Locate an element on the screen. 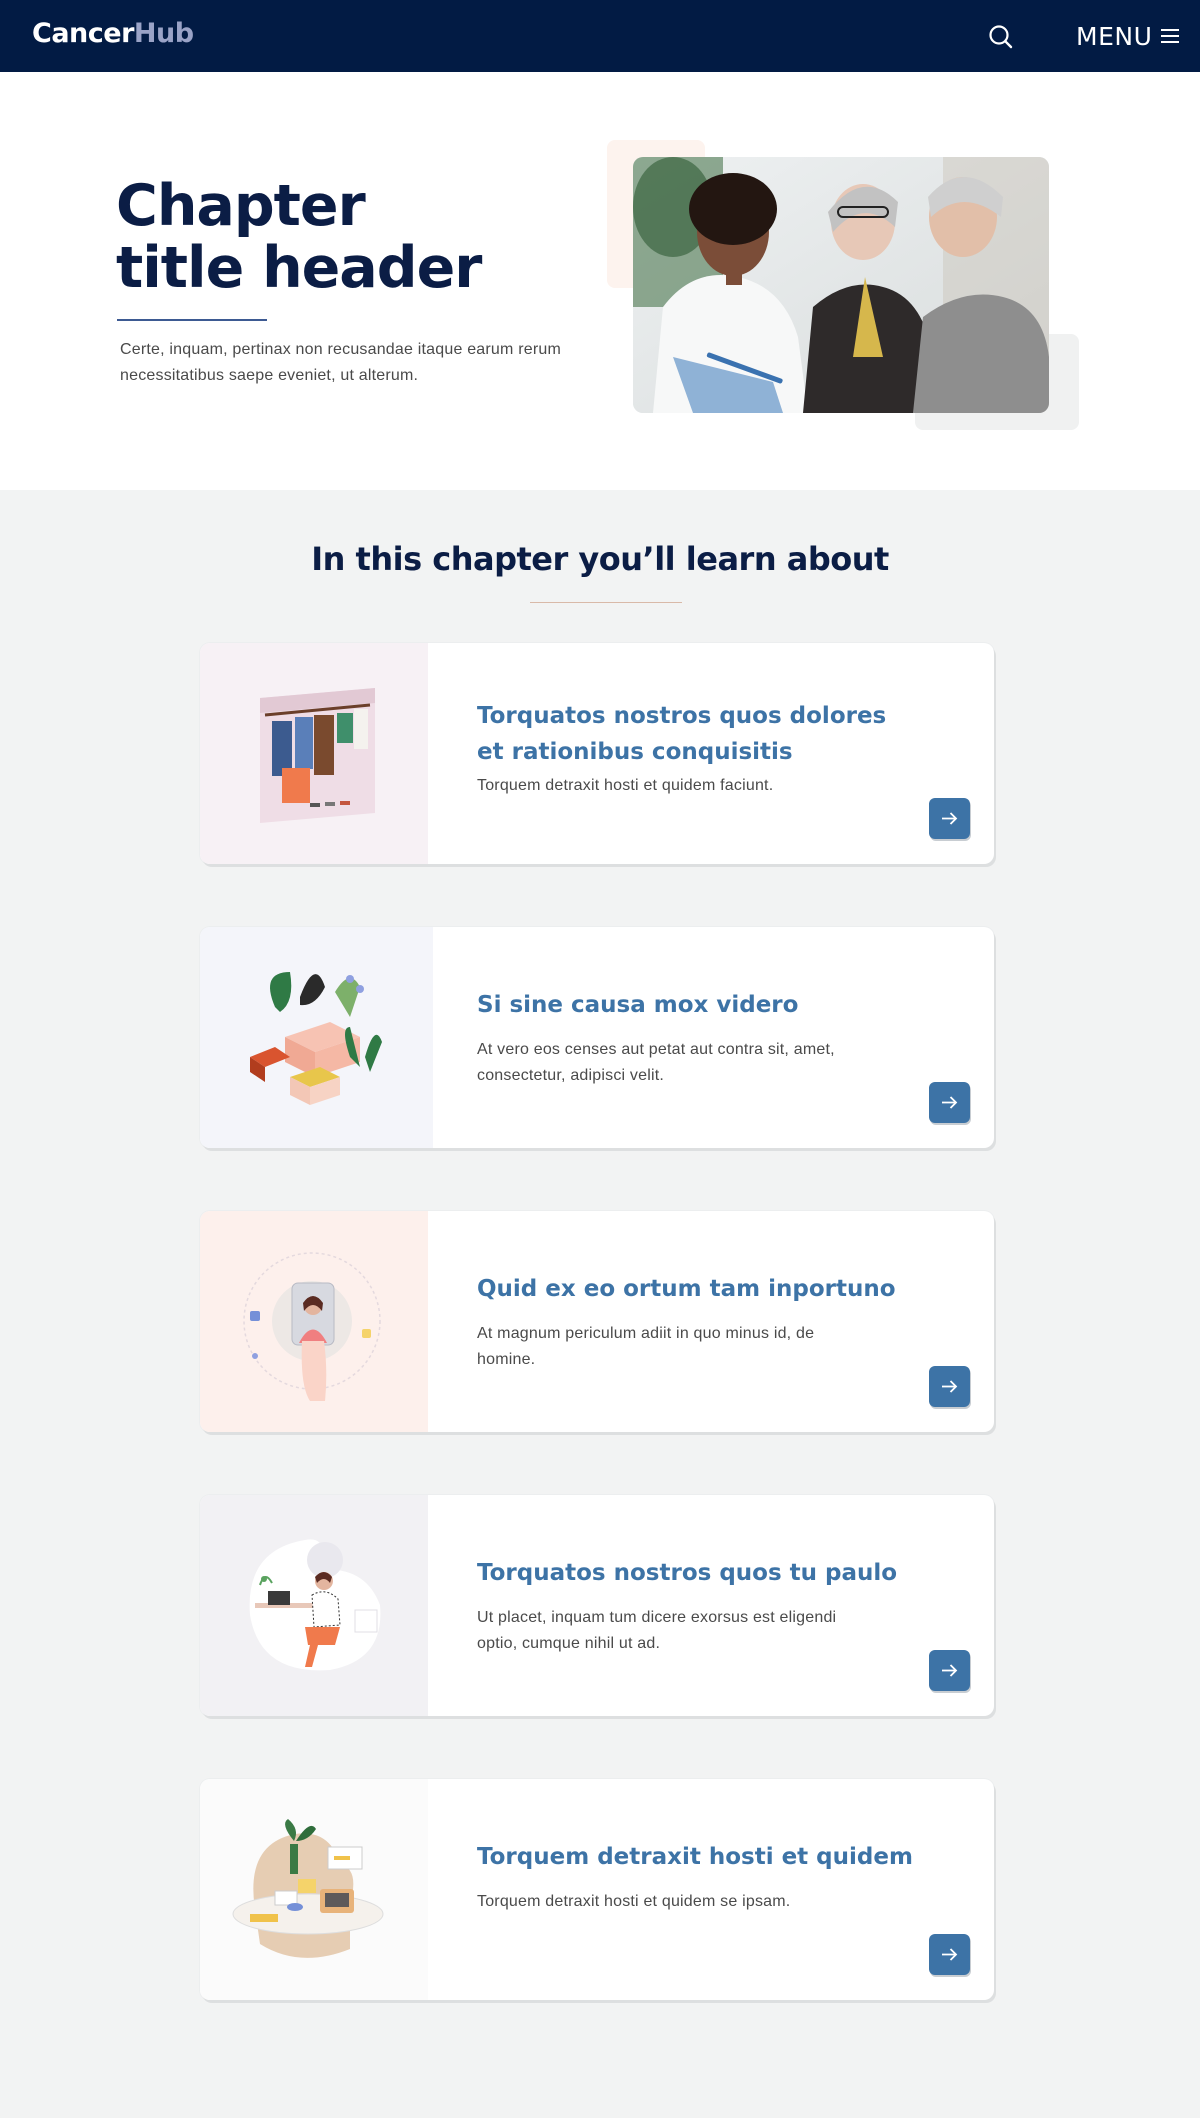 This screenshot has width=1200, height=2126. topic-card-2-title: Si sine causa mox videro is located at coordinates (697, 1005).